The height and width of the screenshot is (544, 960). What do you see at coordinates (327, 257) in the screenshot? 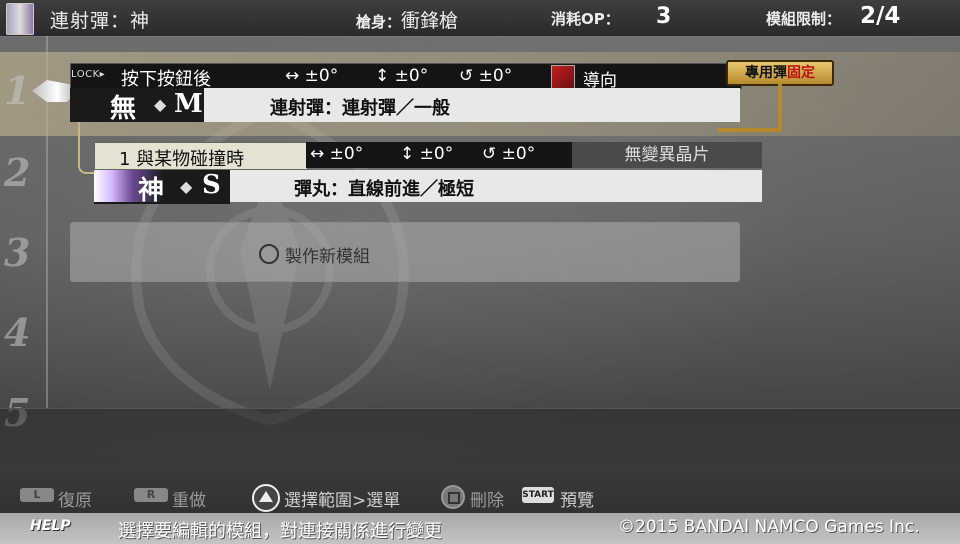
I see `create-new-module-label: 製作新模組` at bounding box center [327, 257].